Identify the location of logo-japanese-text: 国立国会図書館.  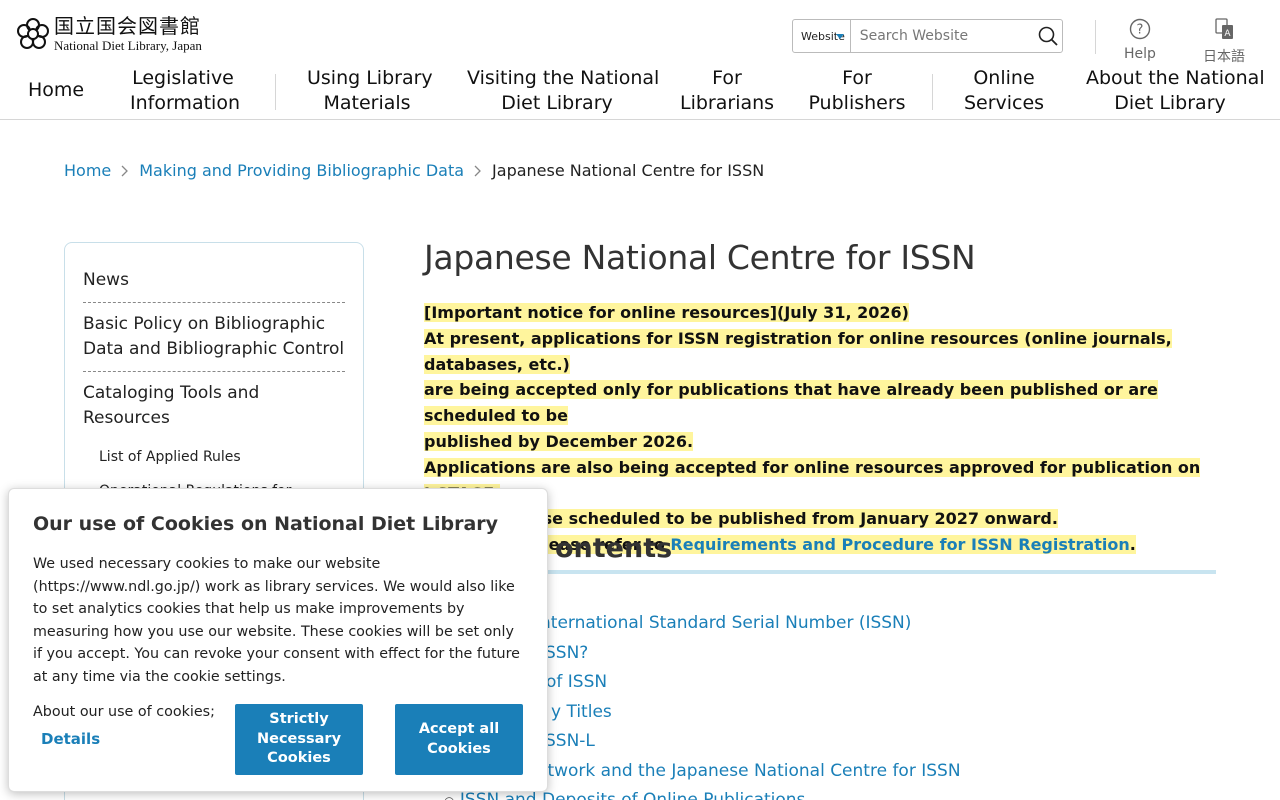
(127, 26).